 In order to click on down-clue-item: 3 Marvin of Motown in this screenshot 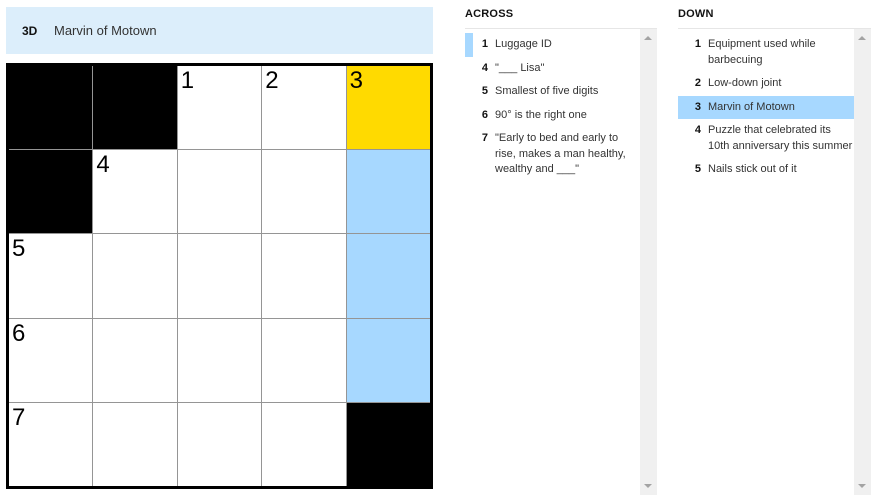, I will do `click(766, 107)`.